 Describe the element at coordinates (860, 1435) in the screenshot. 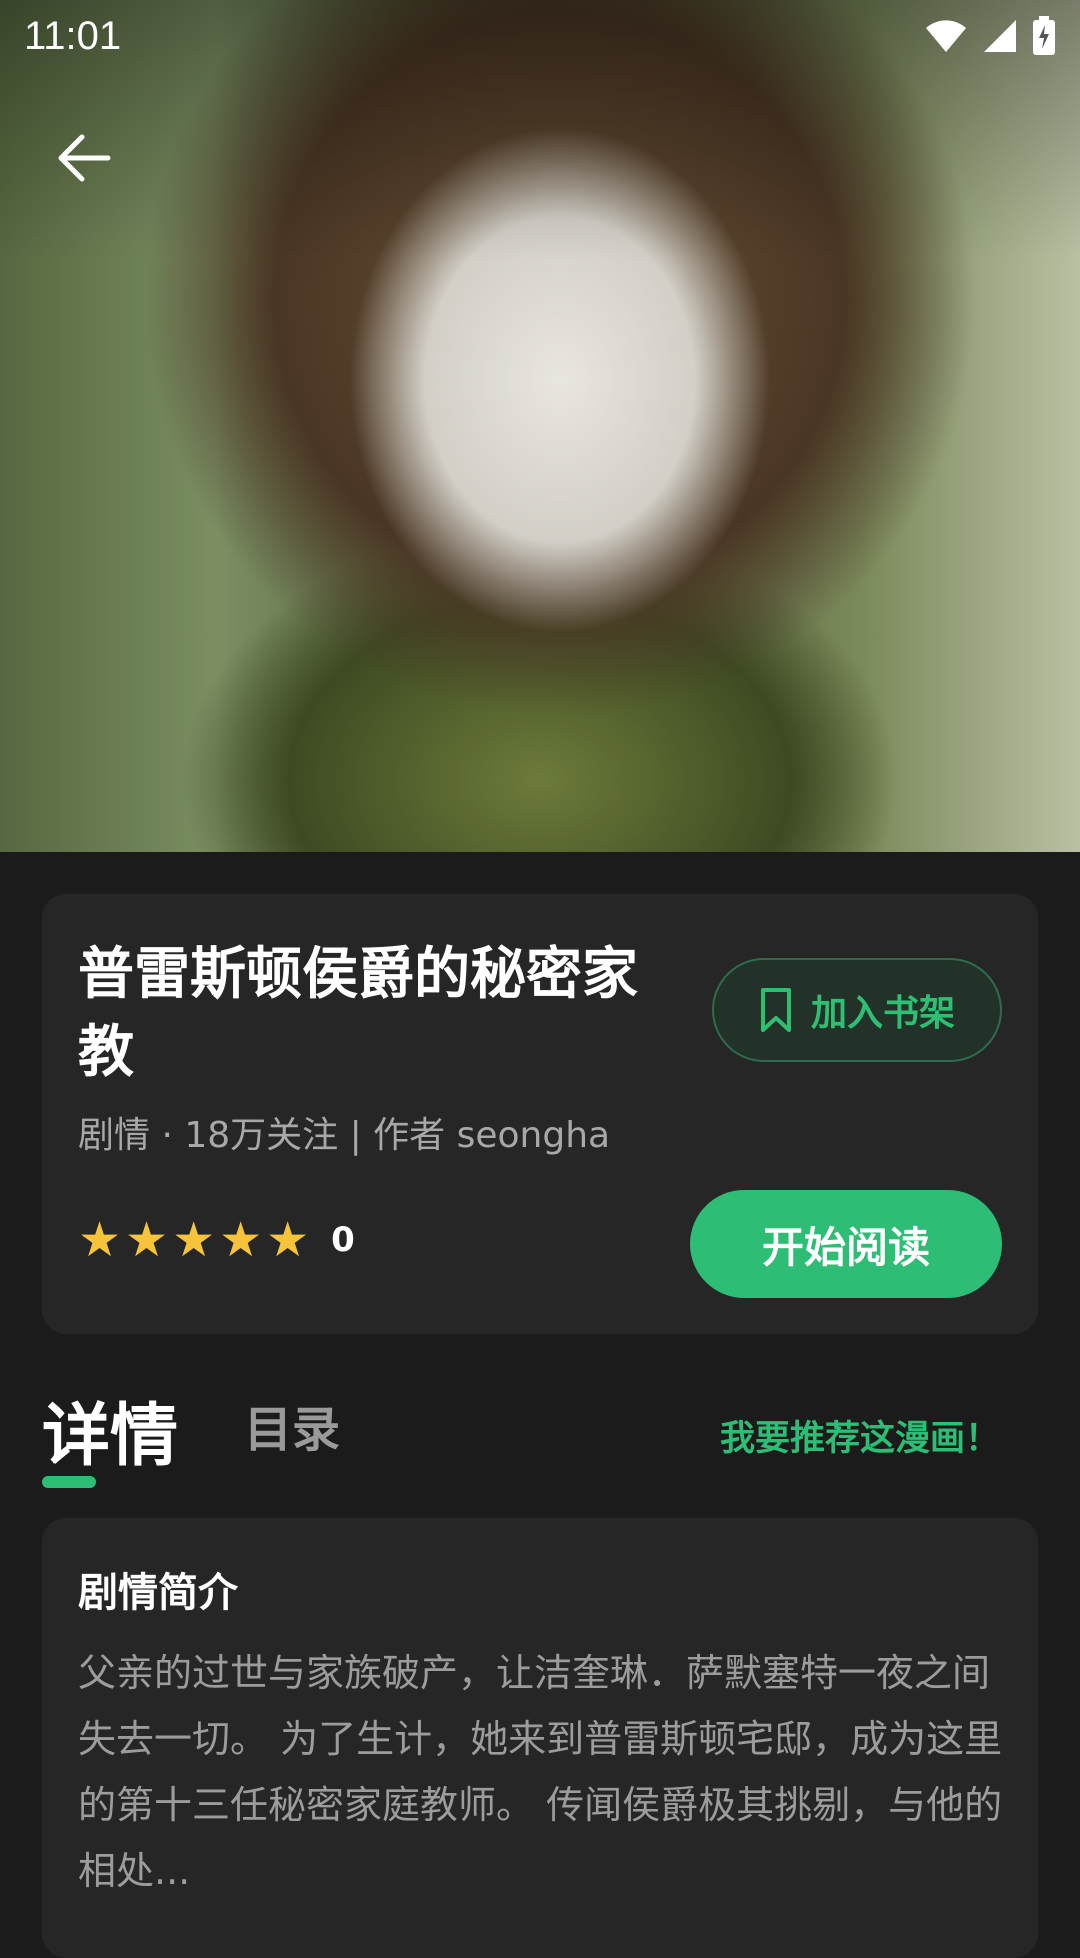

I see `recommend-link: 我要推荐这漫画！` at that location.